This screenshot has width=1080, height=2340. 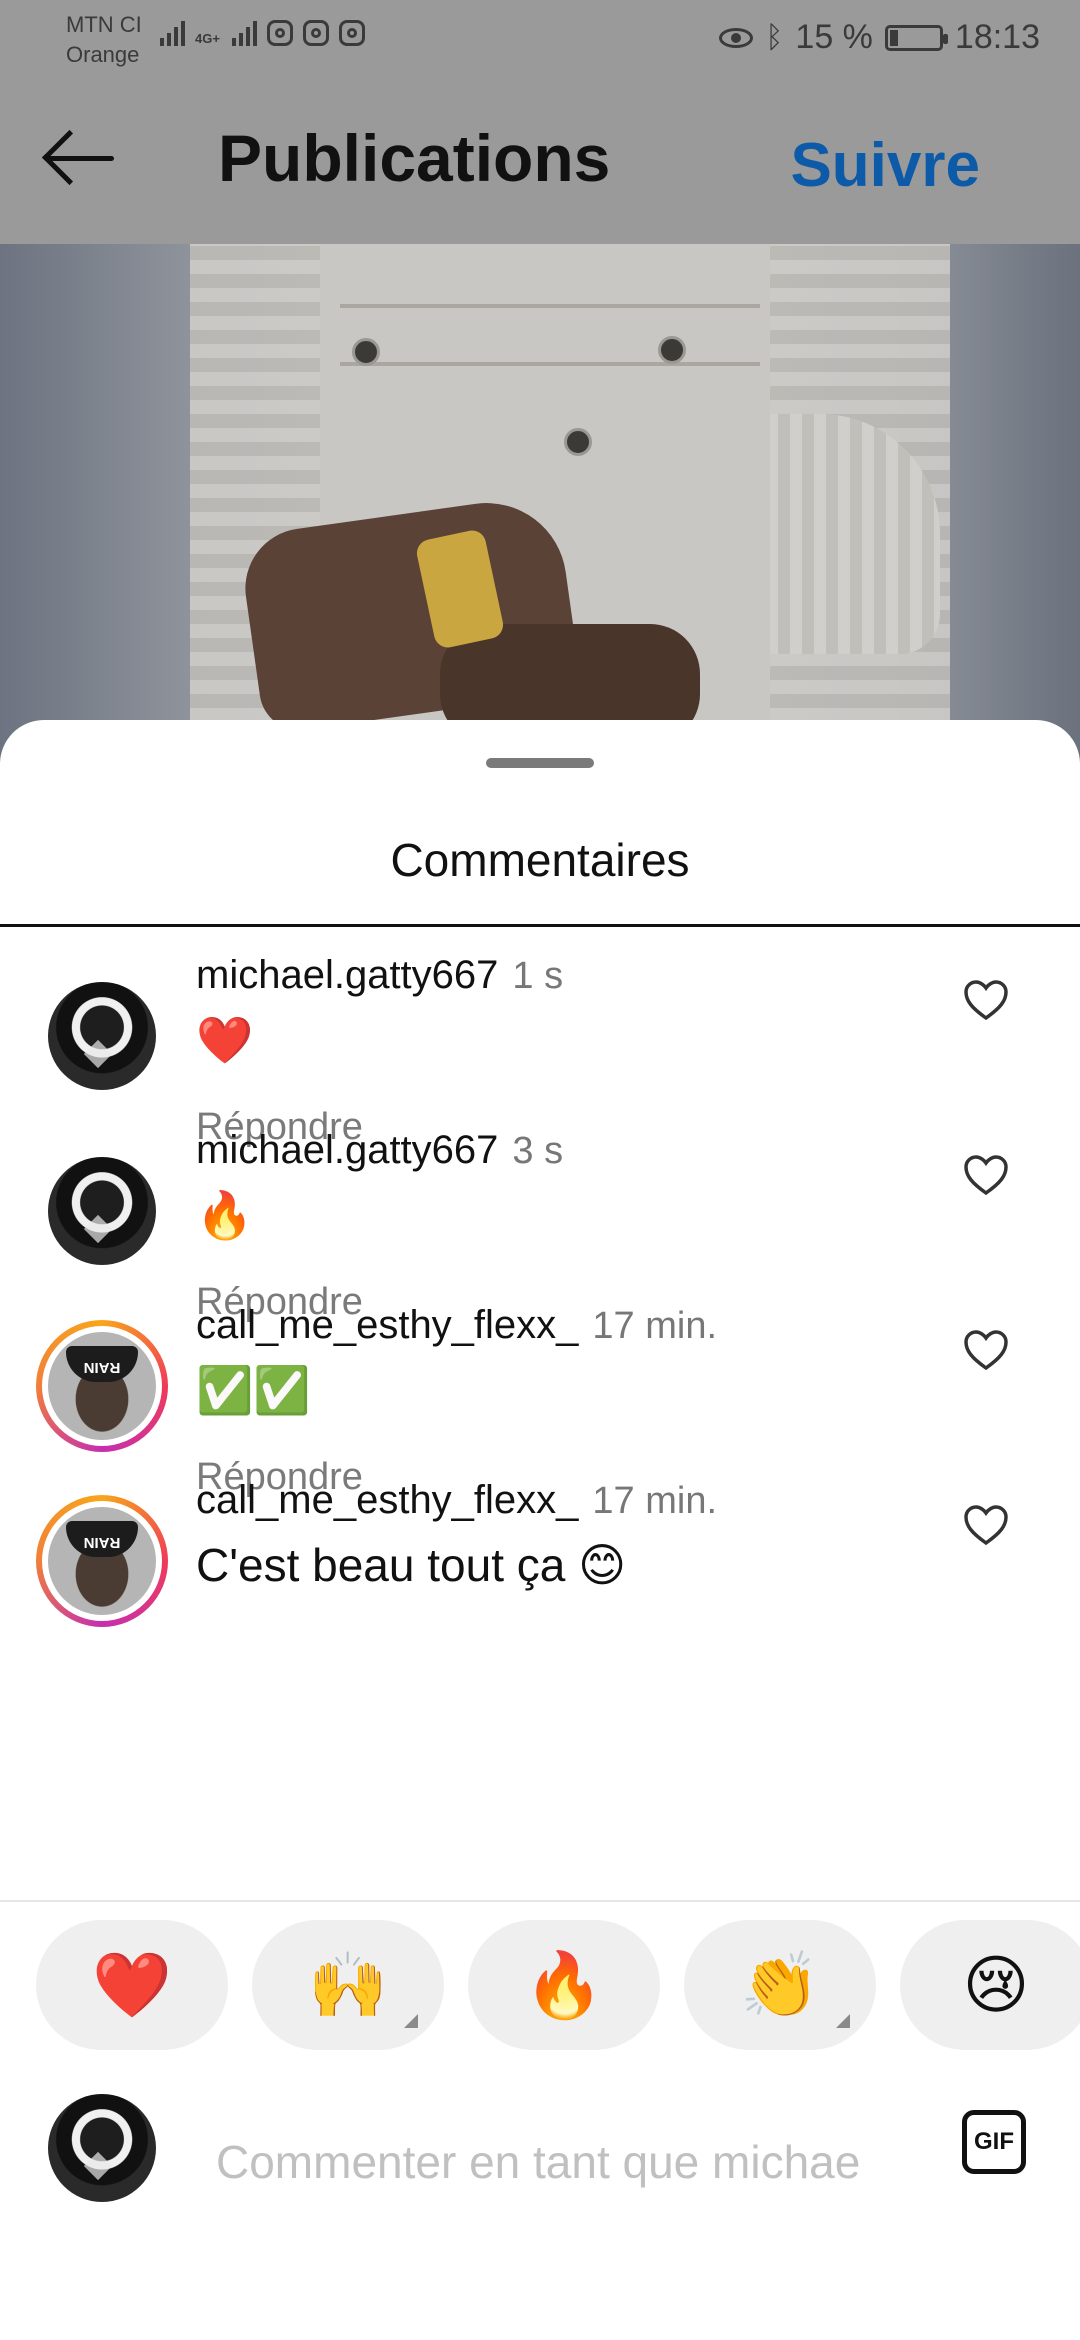 I want to click on comment-header: michael.gatty667 3 s, so click(x=379, y=1150).